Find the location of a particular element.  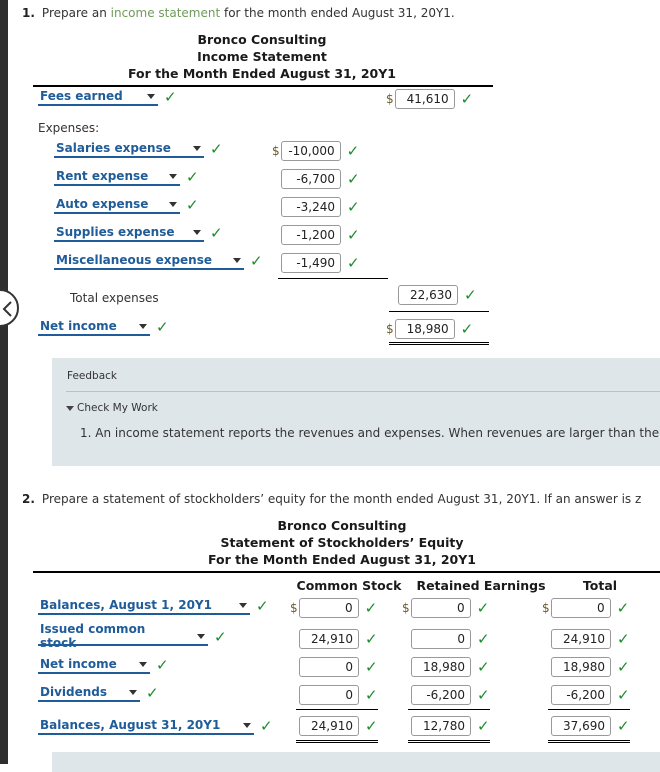

feedback-title: Feedback is located at coordinates (92, 376).